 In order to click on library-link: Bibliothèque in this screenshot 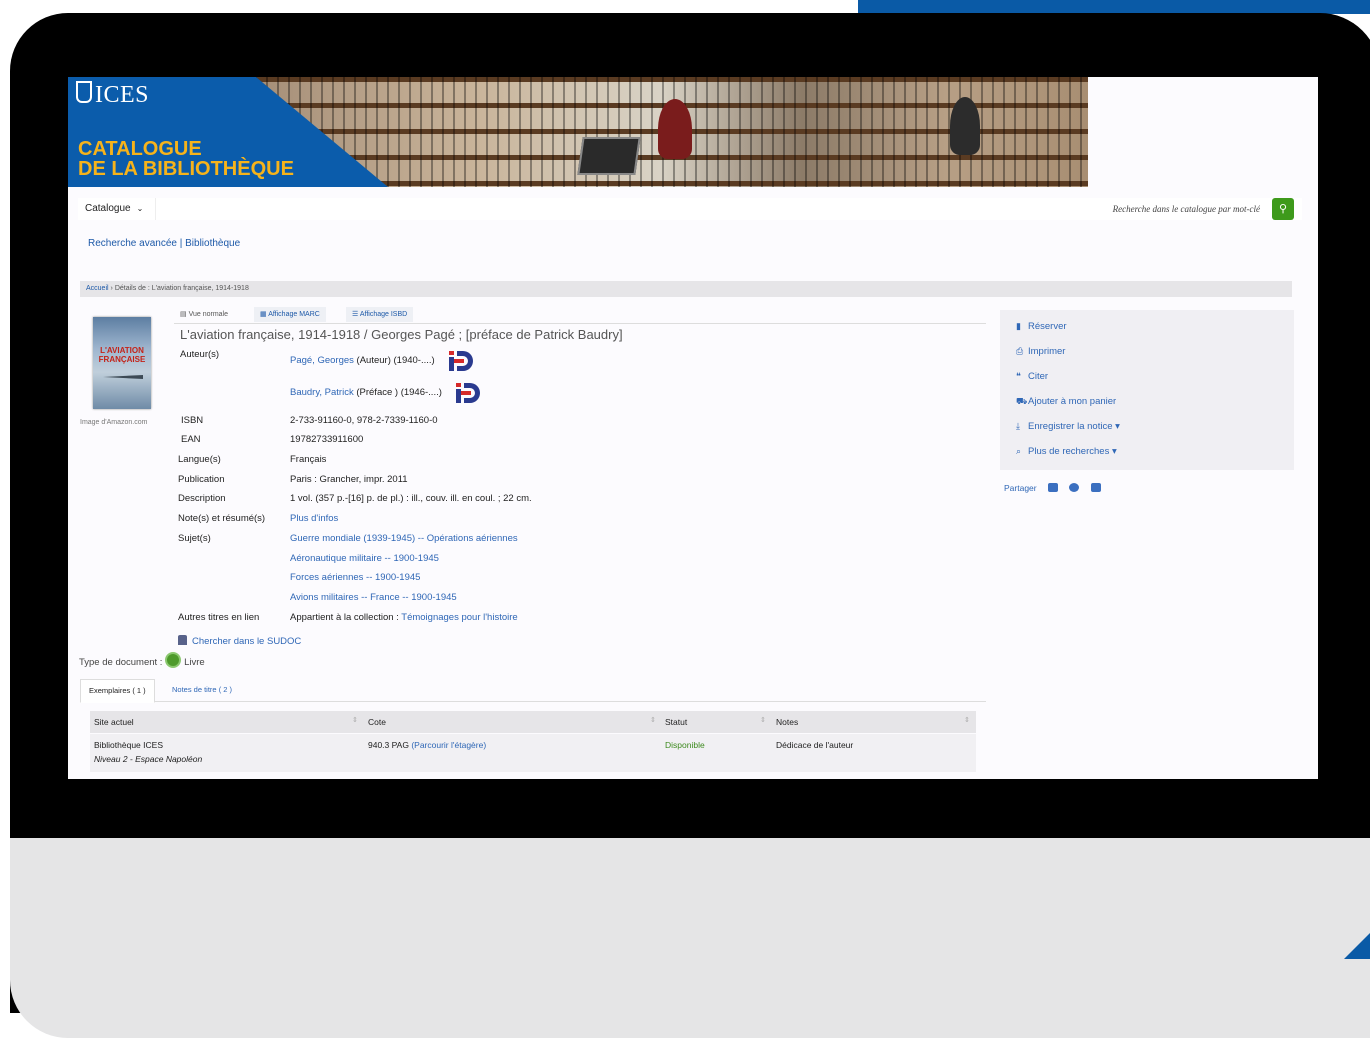, I will do `click(212, 243)`.